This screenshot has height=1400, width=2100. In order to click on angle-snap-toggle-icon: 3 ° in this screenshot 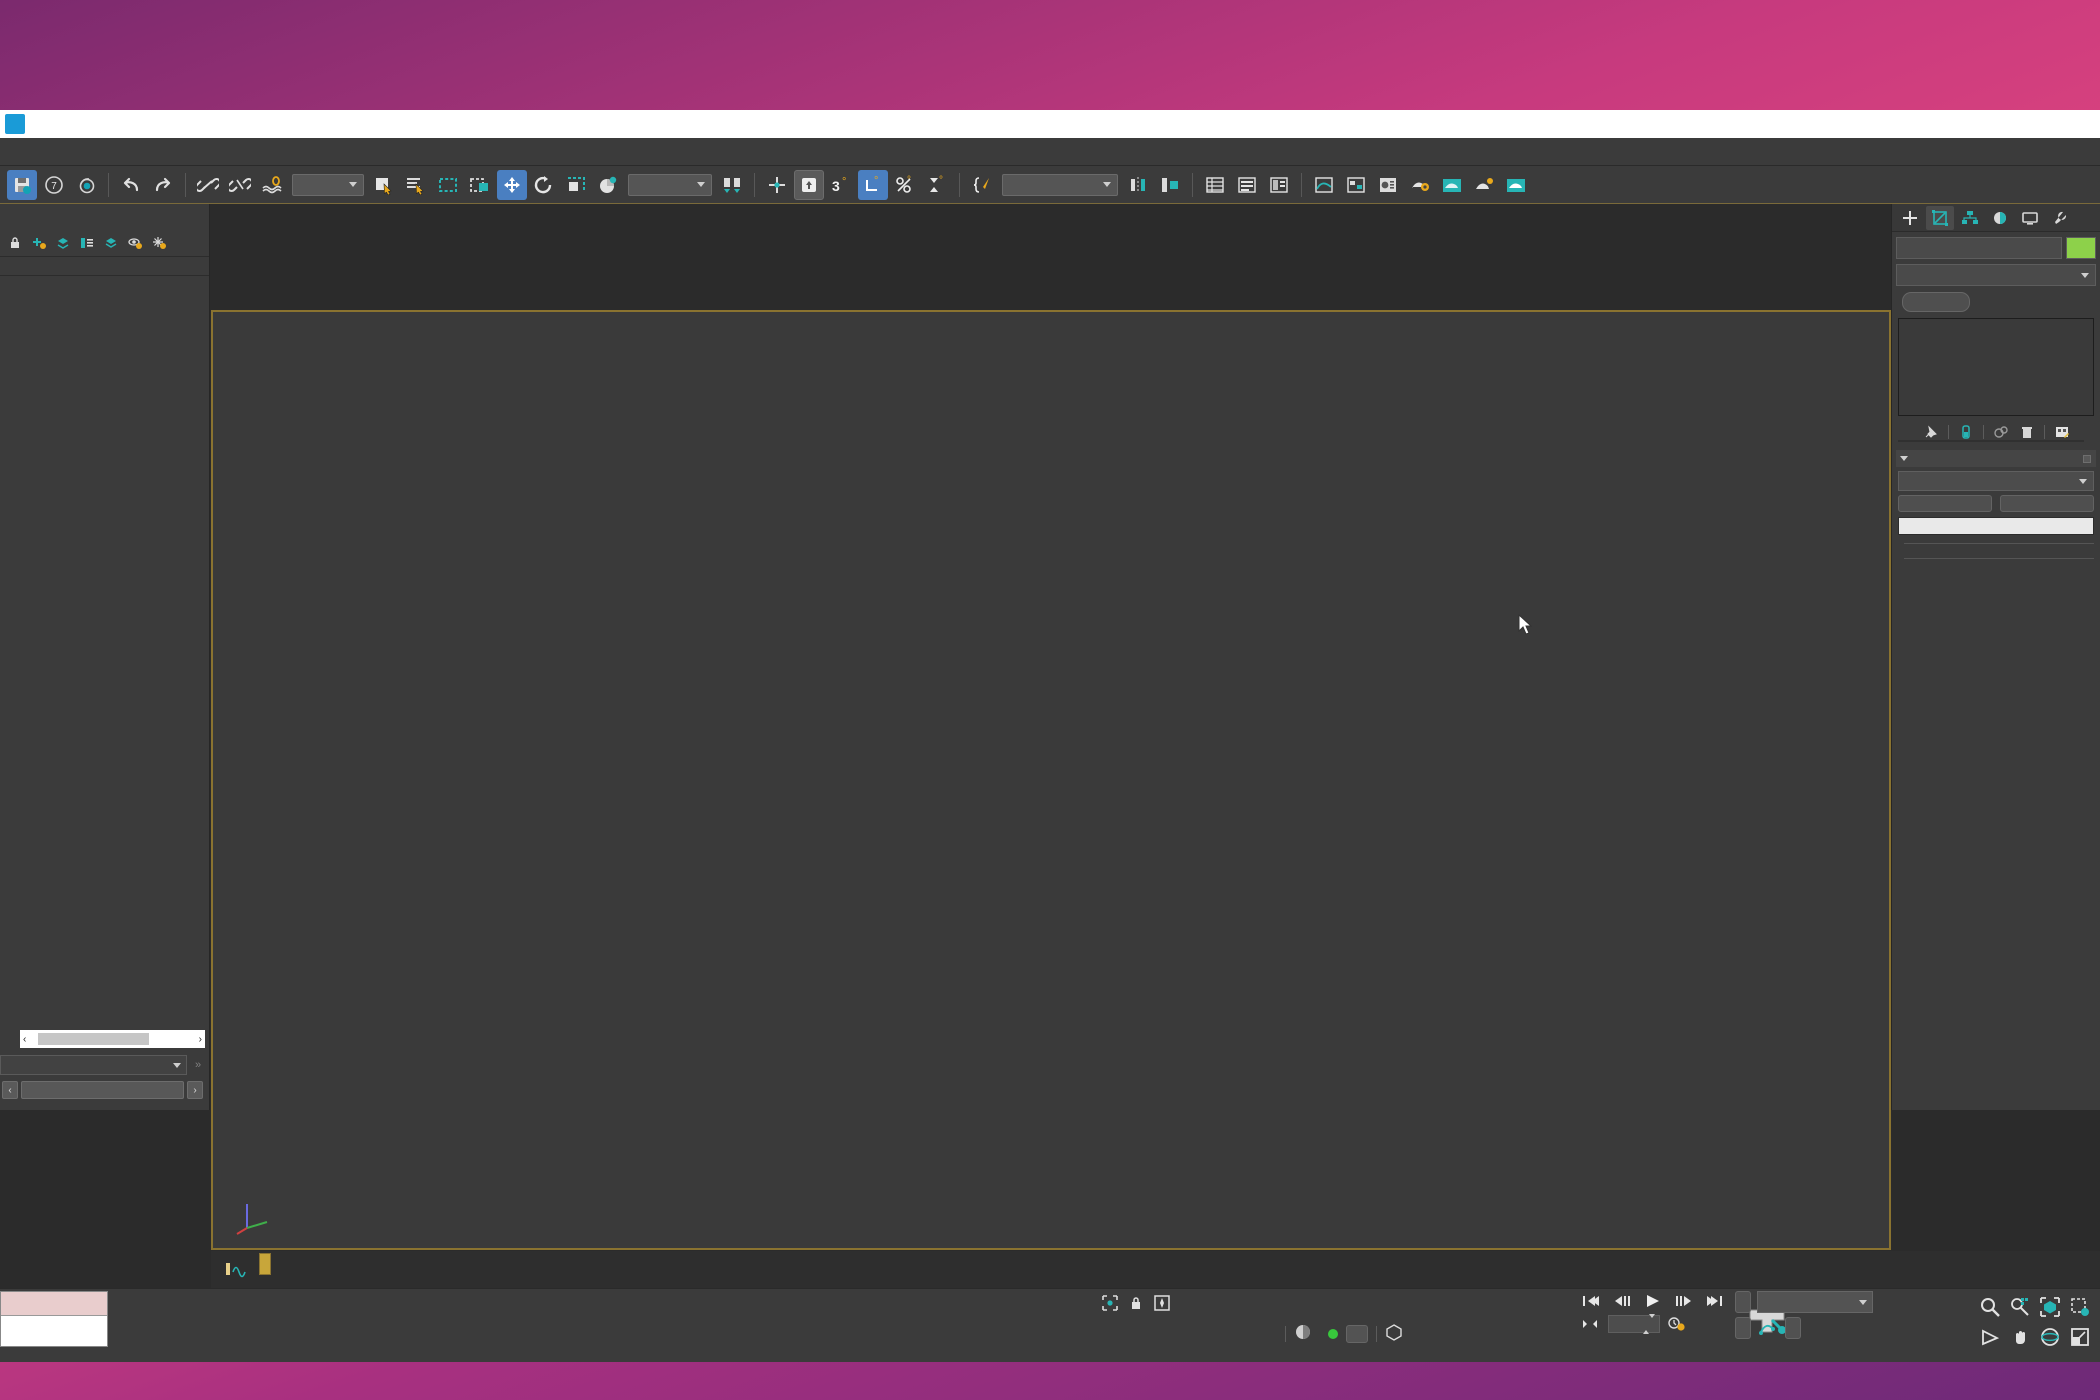, I will do `click(841, 185)`.